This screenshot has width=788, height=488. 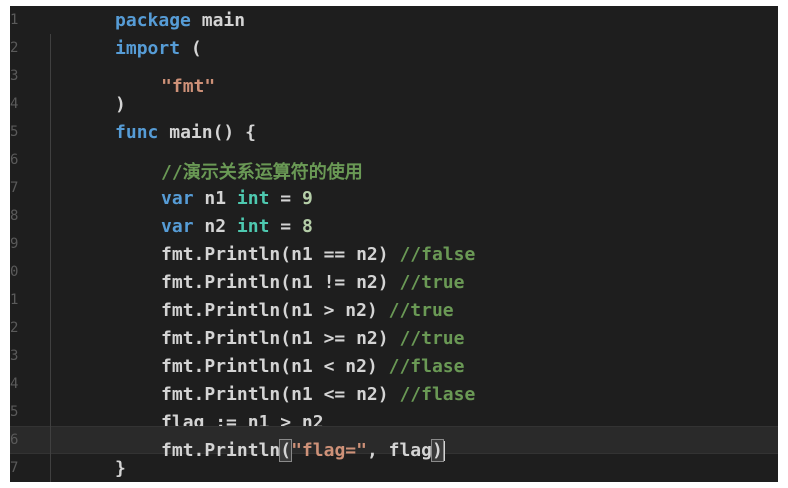 What do you see at coordinates (14, 216) in the screenshot?
I see `line-number: 8` at bounding box center [14, 216].